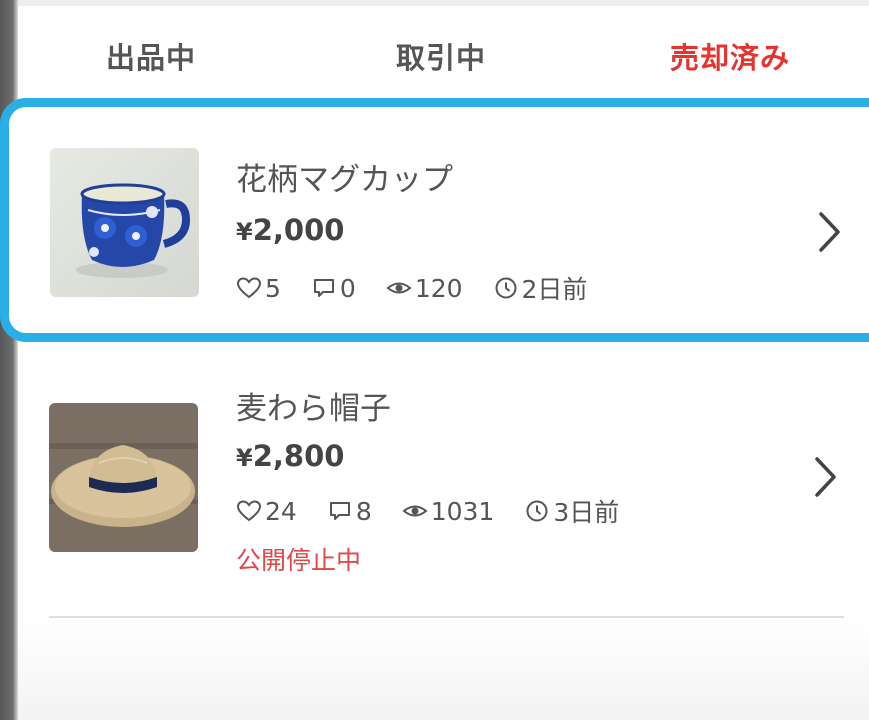 This screenshot has height=720, width=869. I want to click on item-price: ¥2,800, so click(290, 456).